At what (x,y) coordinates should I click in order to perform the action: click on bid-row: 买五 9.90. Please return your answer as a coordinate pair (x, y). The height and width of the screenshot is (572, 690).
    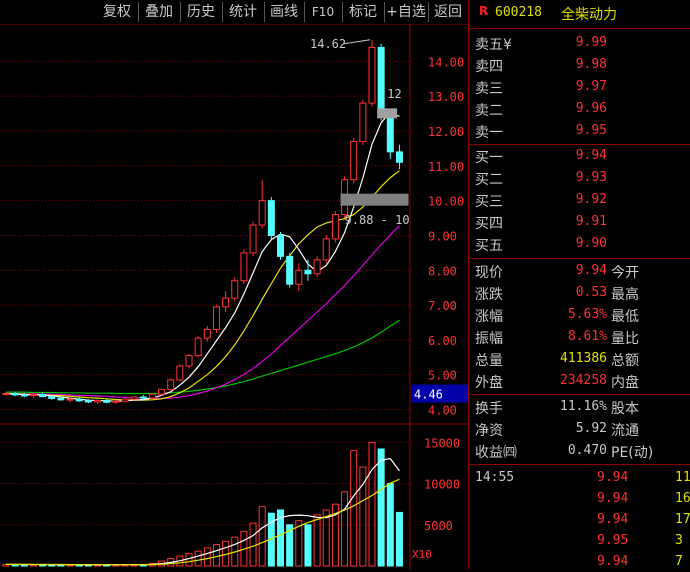
    Looking at the image, I should click on (579, 244).